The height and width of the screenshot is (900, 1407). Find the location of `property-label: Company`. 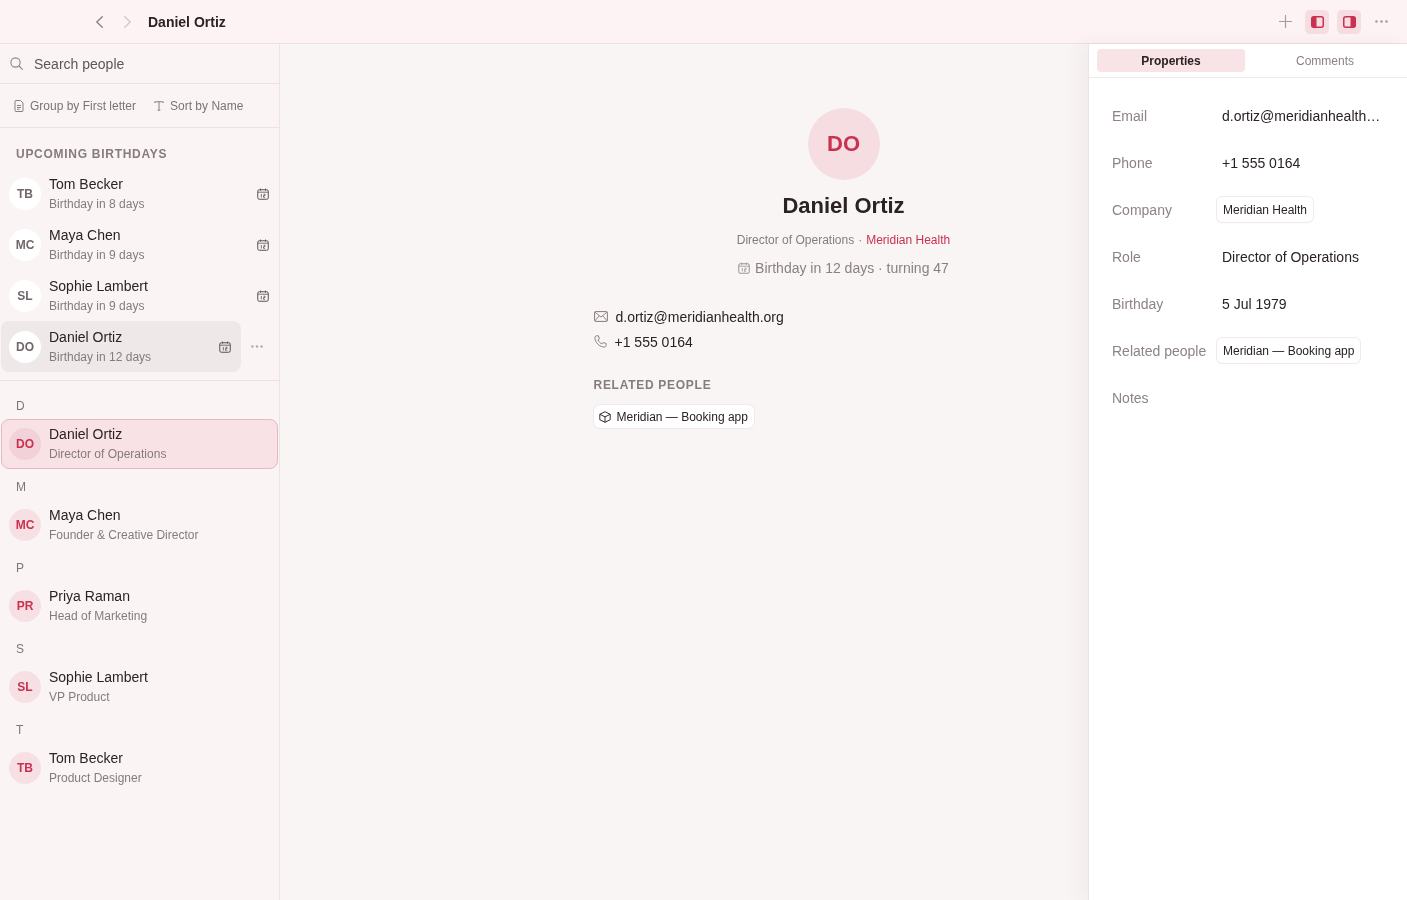

property-label: Company is located at coordinates (1142, 209).